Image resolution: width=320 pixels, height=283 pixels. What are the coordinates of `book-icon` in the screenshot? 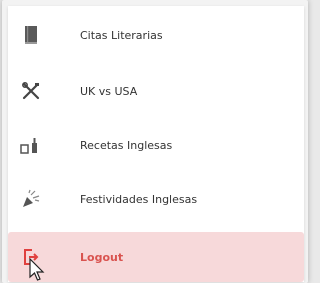 It's located at (31, 35).